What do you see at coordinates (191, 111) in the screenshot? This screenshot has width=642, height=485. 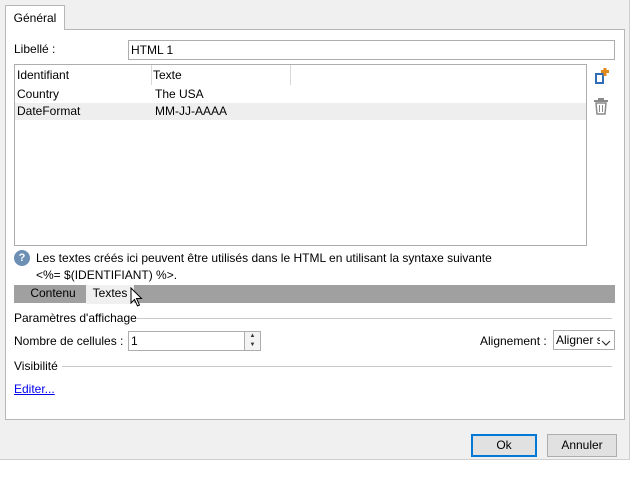 I see `cell-texte: MM-JJ-AAAA` at bounding box center [191, 111].